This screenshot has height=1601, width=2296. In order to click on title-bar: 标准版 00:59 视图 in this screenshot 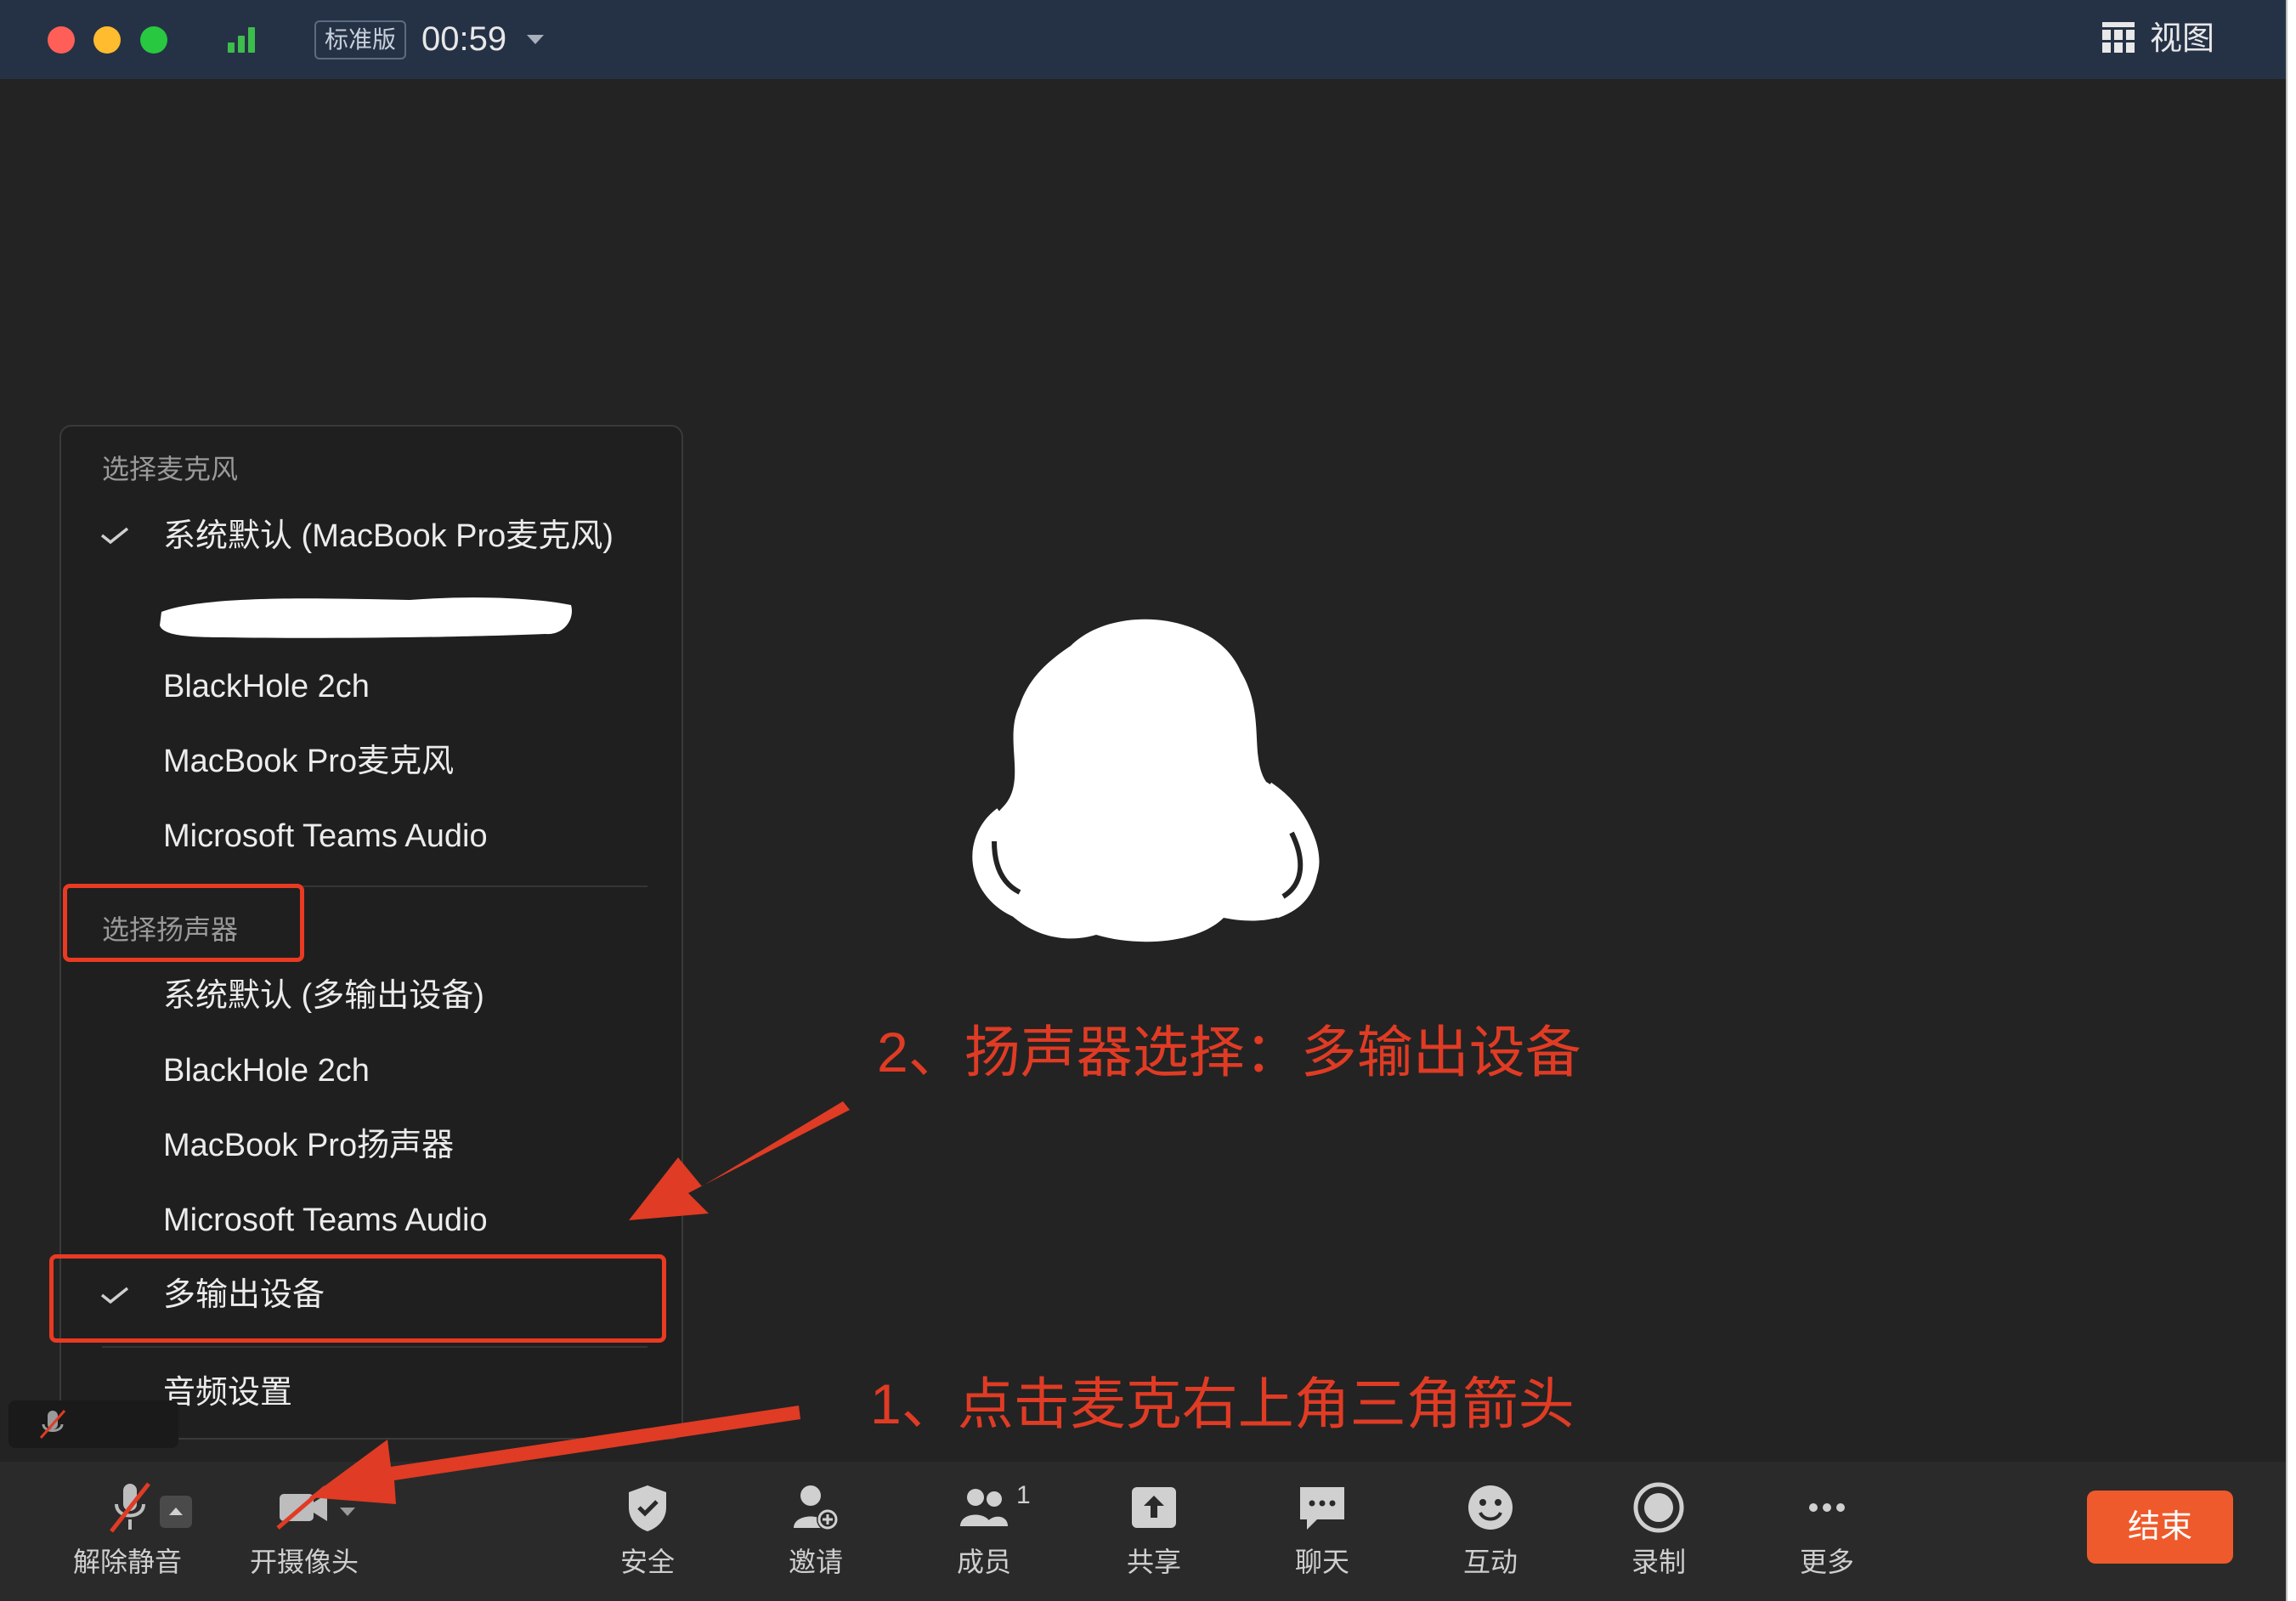, I will do `click(1143, 39)`.